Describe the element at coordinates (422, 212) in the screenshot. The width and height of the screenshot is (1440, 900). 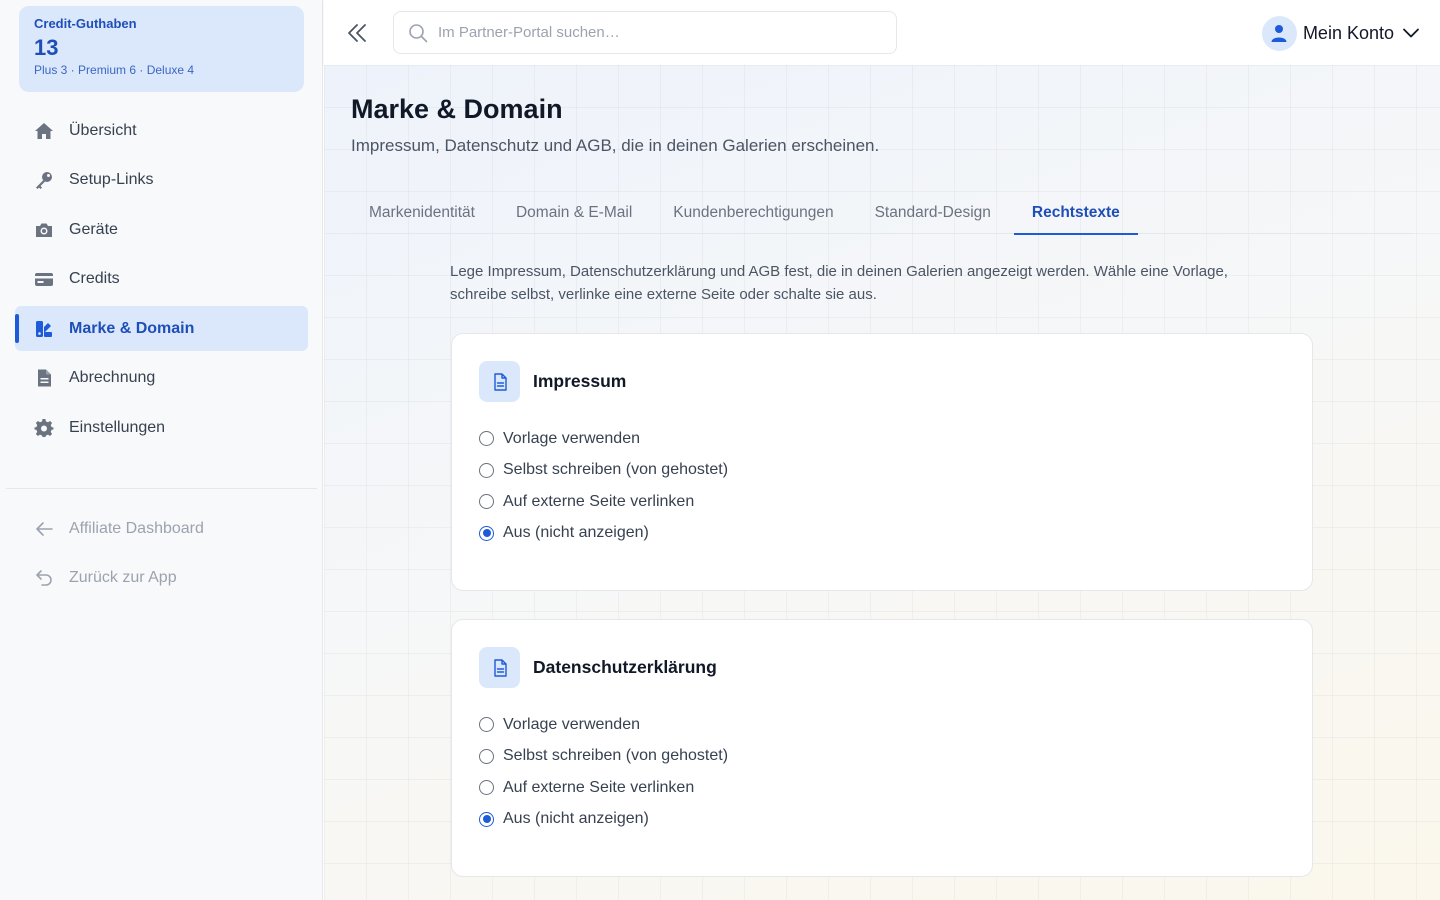
I see `tab-brand-identity: Markenidentität` at that location.